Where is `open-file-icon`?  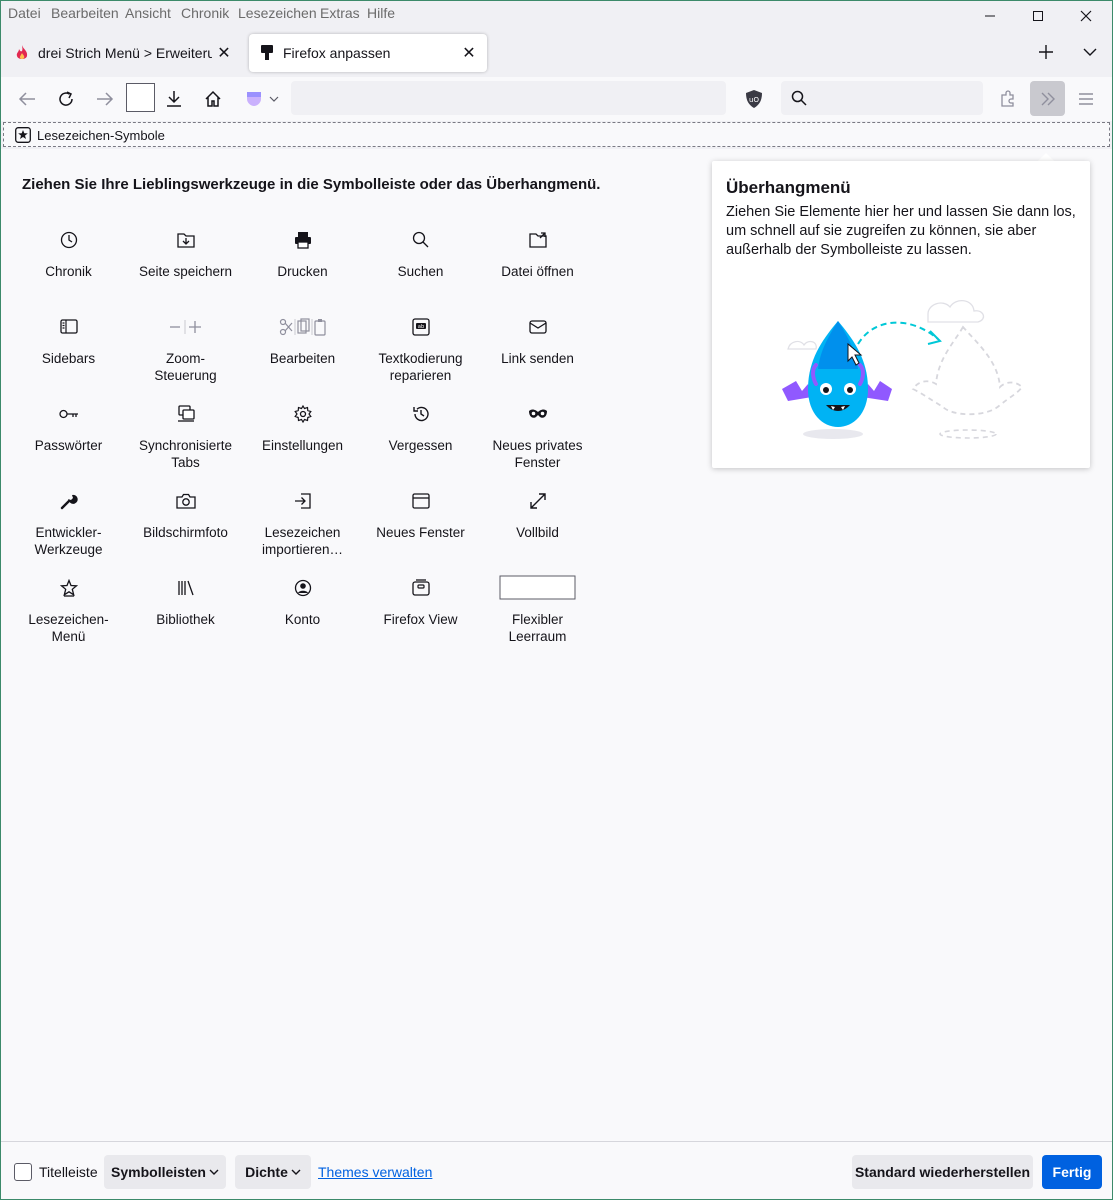
open-file-icon is located at coordinates (537, 240).